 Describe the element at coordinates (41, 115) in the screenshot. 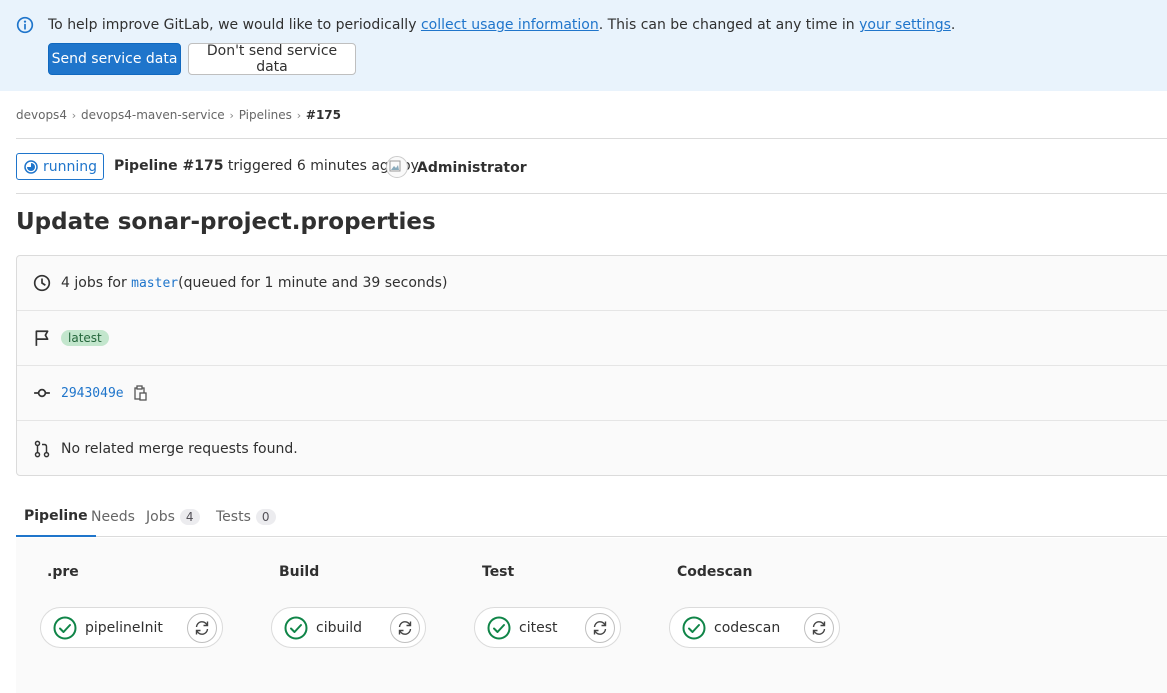

I see `breadcrumb-group: devops4` at that location.